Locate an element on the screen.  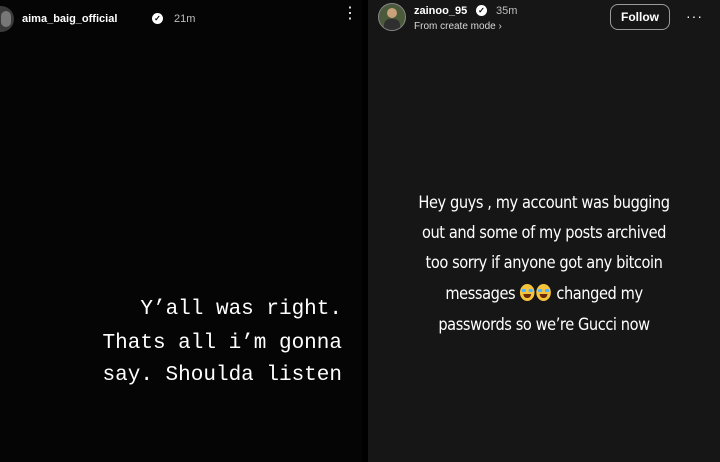
right-story-line-2: out and some of my posts archived is located at coordinates (544, 233).